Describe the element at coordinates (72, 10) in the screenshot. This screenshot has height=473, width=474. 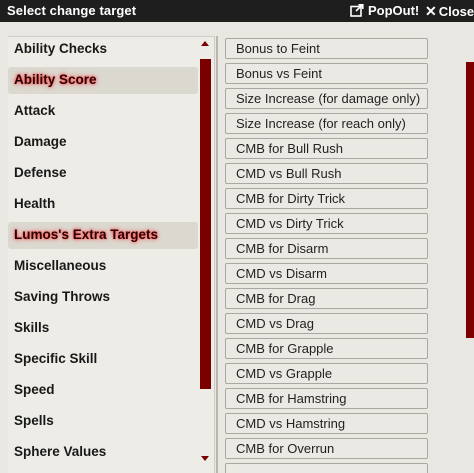
I see `dialog-title: Select change target` at that location.